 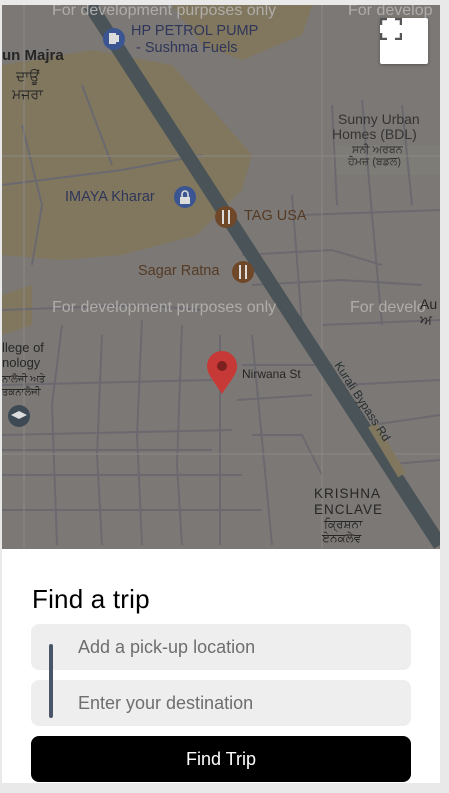 What do you see at coordinates (347, 493) in the screenshot?
I see `map-label-krishna: KRISHNA` at bounding box center [347, 493].